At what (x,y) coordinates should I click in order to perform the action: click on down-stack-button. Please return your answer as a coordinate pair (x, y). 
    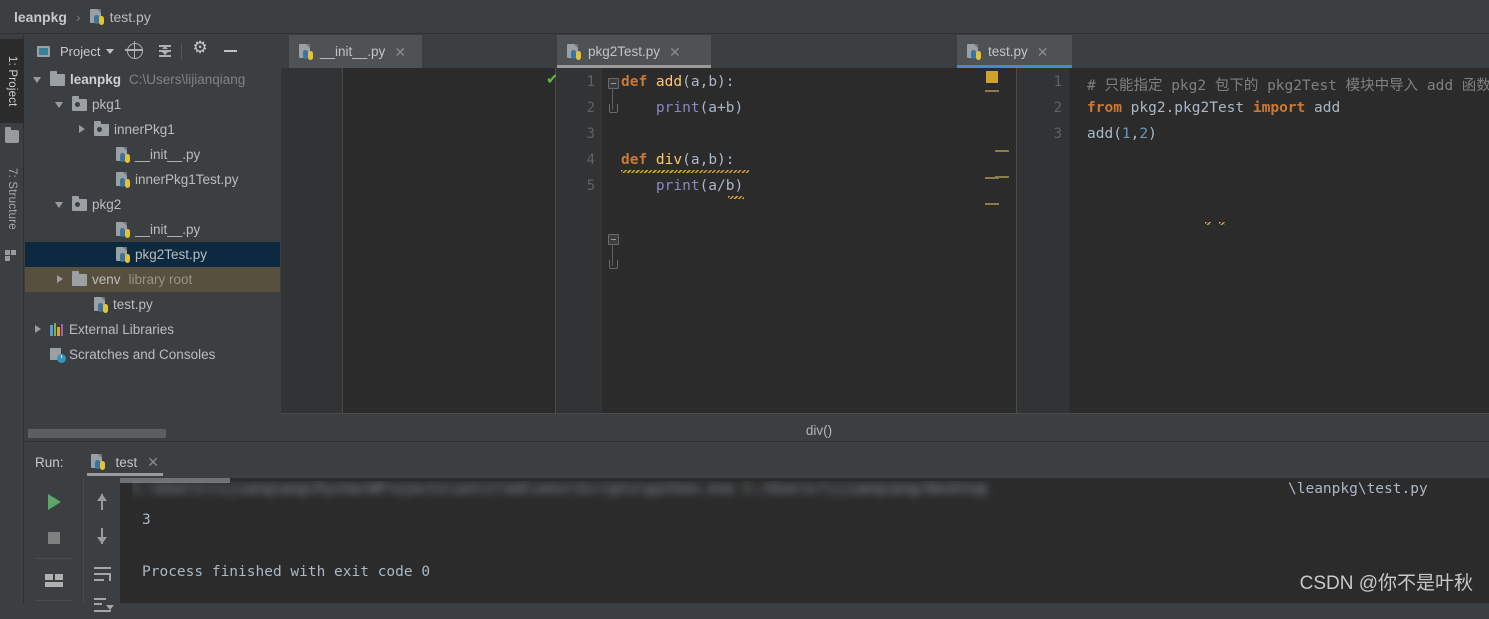
    Looking at the image, I should click on (102, 536).